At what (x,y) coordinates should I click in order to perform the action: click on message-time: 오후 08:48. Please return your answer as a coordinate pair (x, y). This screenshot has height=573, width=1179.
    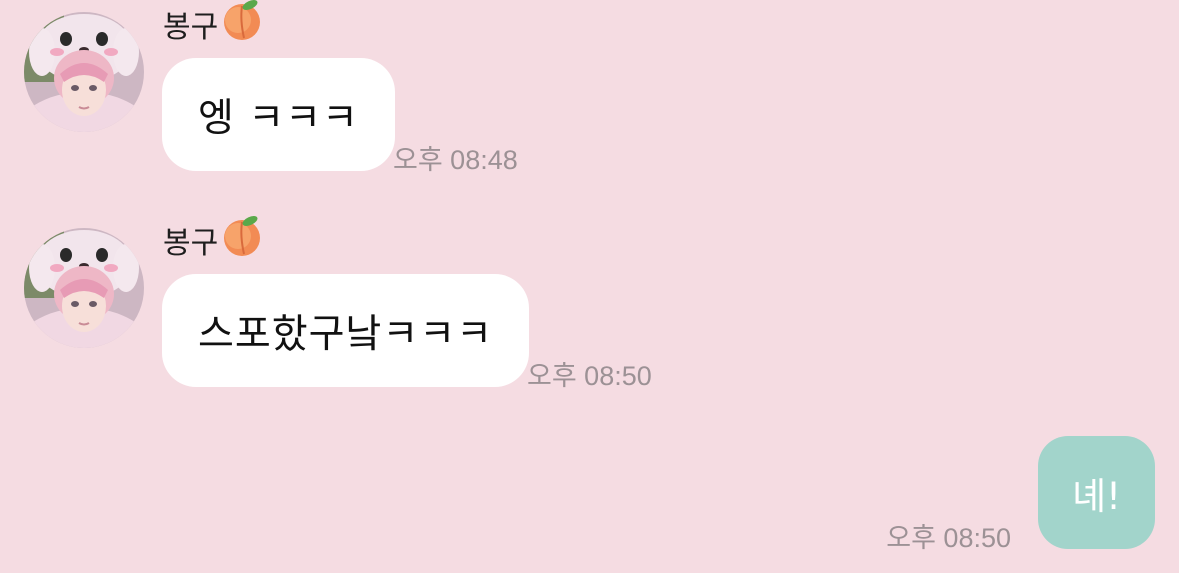
    Looking at the image, I should click on (455, 160).